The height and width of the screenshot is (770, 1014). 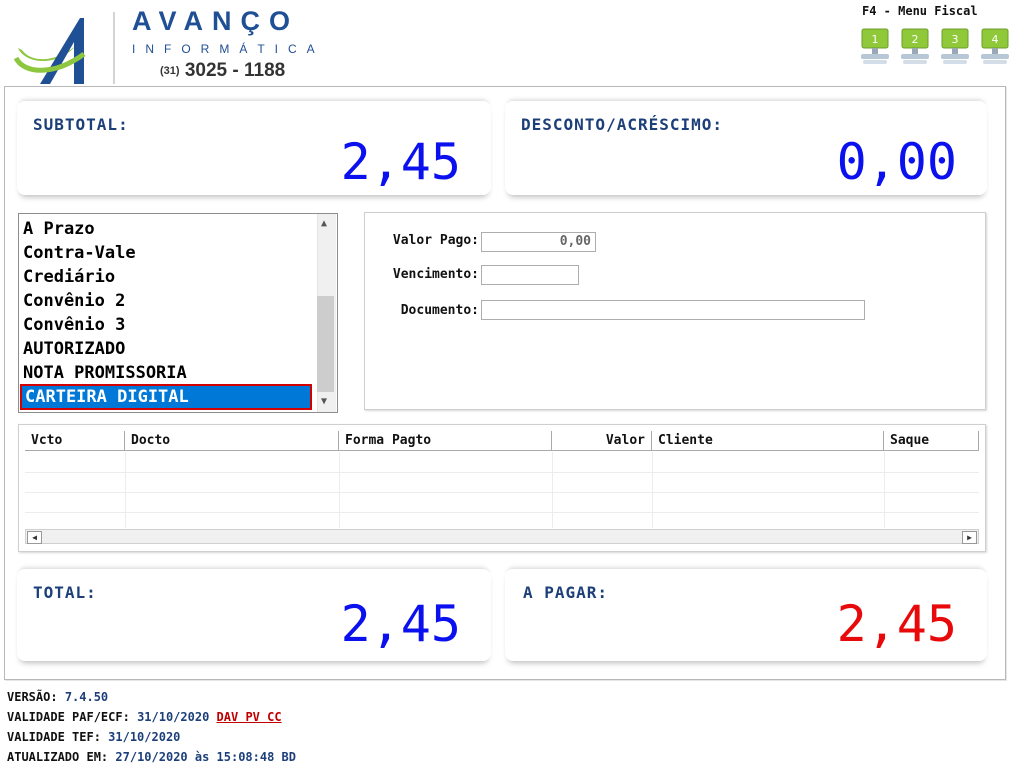 What do you see at coordinates (400, 624) in the screenshot?
I see `total-value: 2,45` at bounding box center [400, 624].